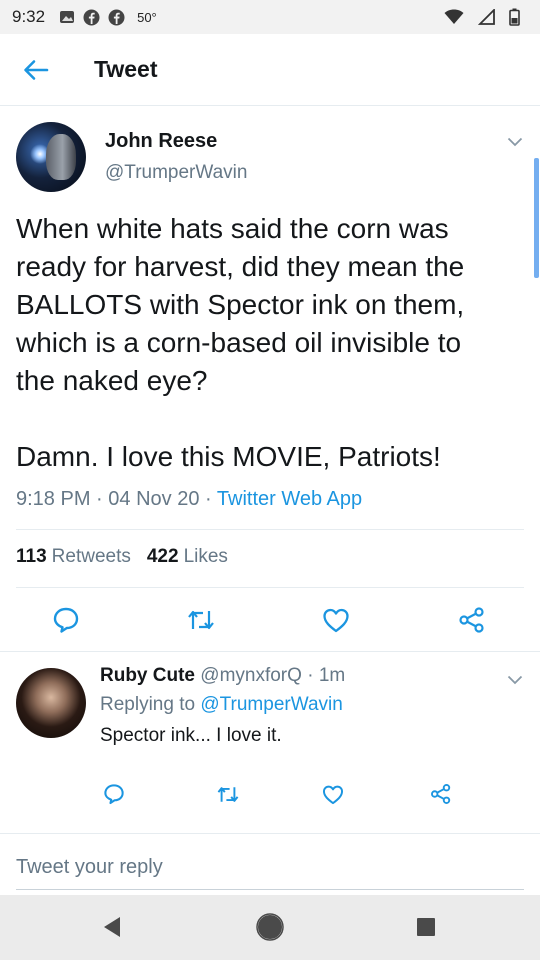 The width and height of the screenshot is (540, 960). I want to click on reply-input-underline, so click(270, 889).